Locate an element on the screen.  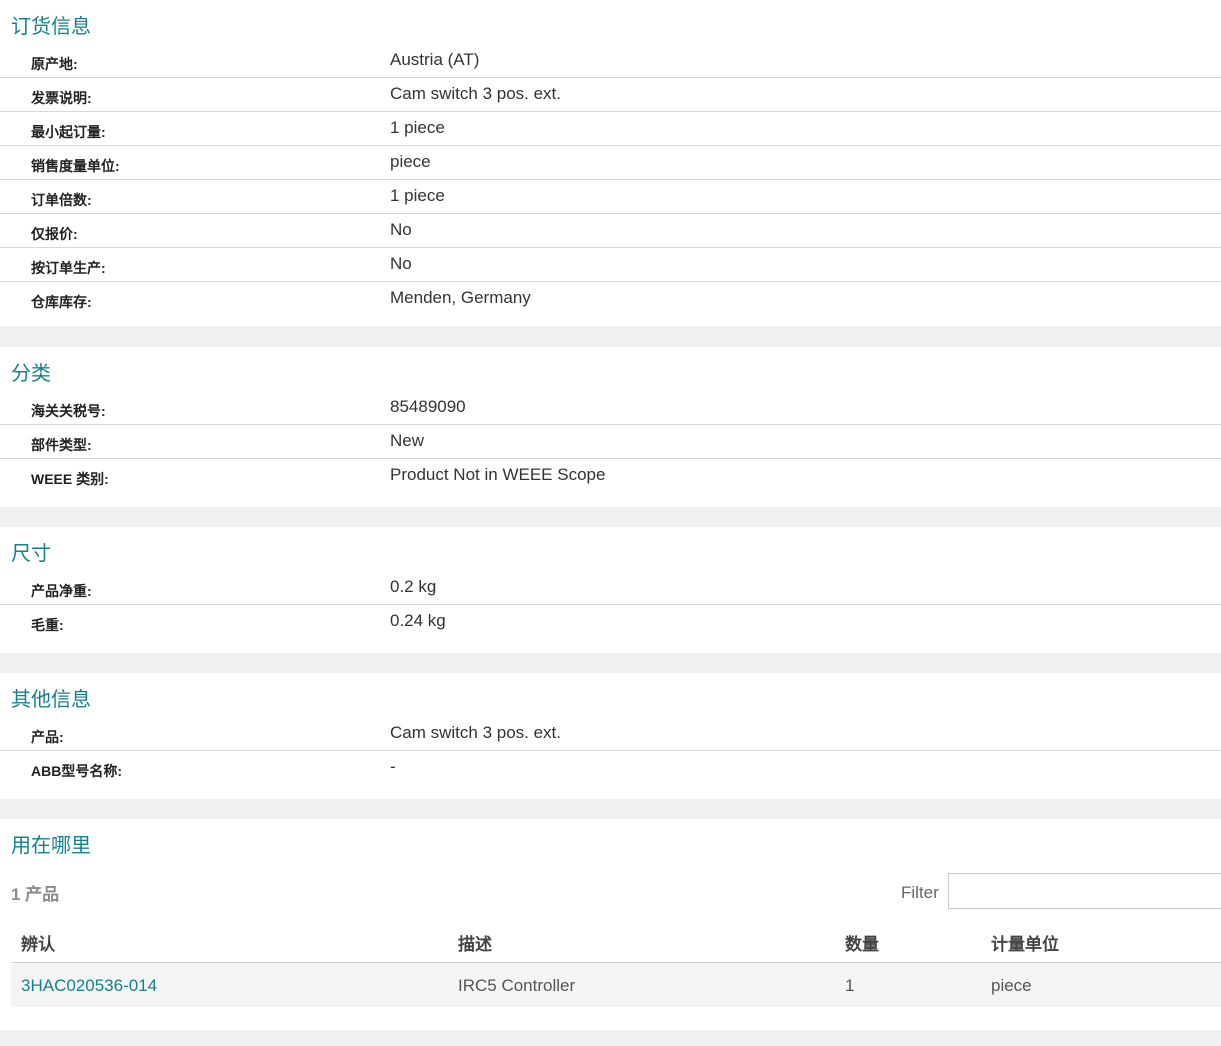
kv-row: 按订单生产: No is located at coordinates (610, 265).